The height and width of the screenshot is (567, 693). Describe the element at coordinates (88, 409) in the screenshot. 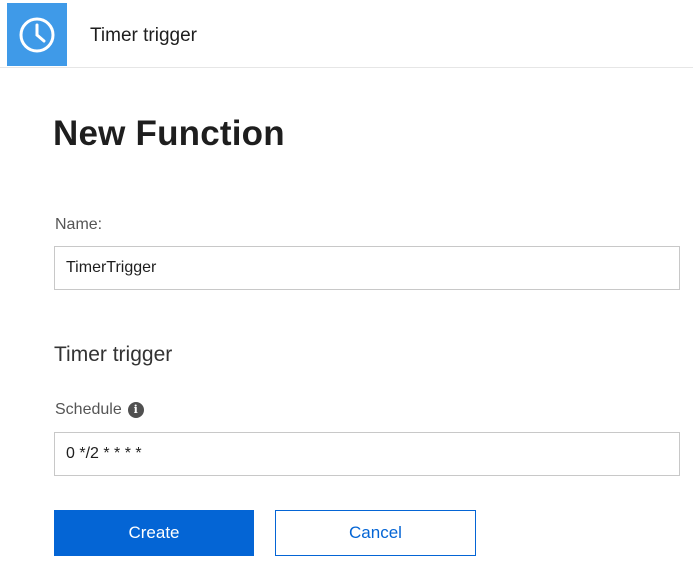

I see `schedule-label: Schedule` at that location.